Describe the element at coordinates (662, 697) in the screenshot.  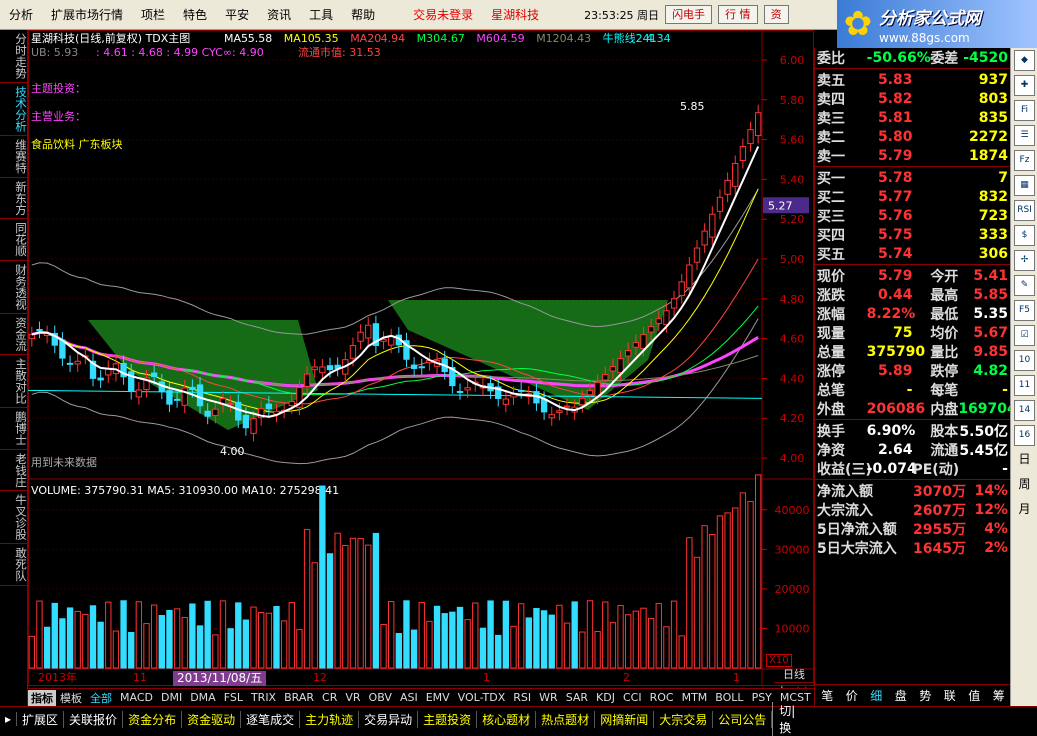
I see `indicator-tab-20: ROC` at that location.